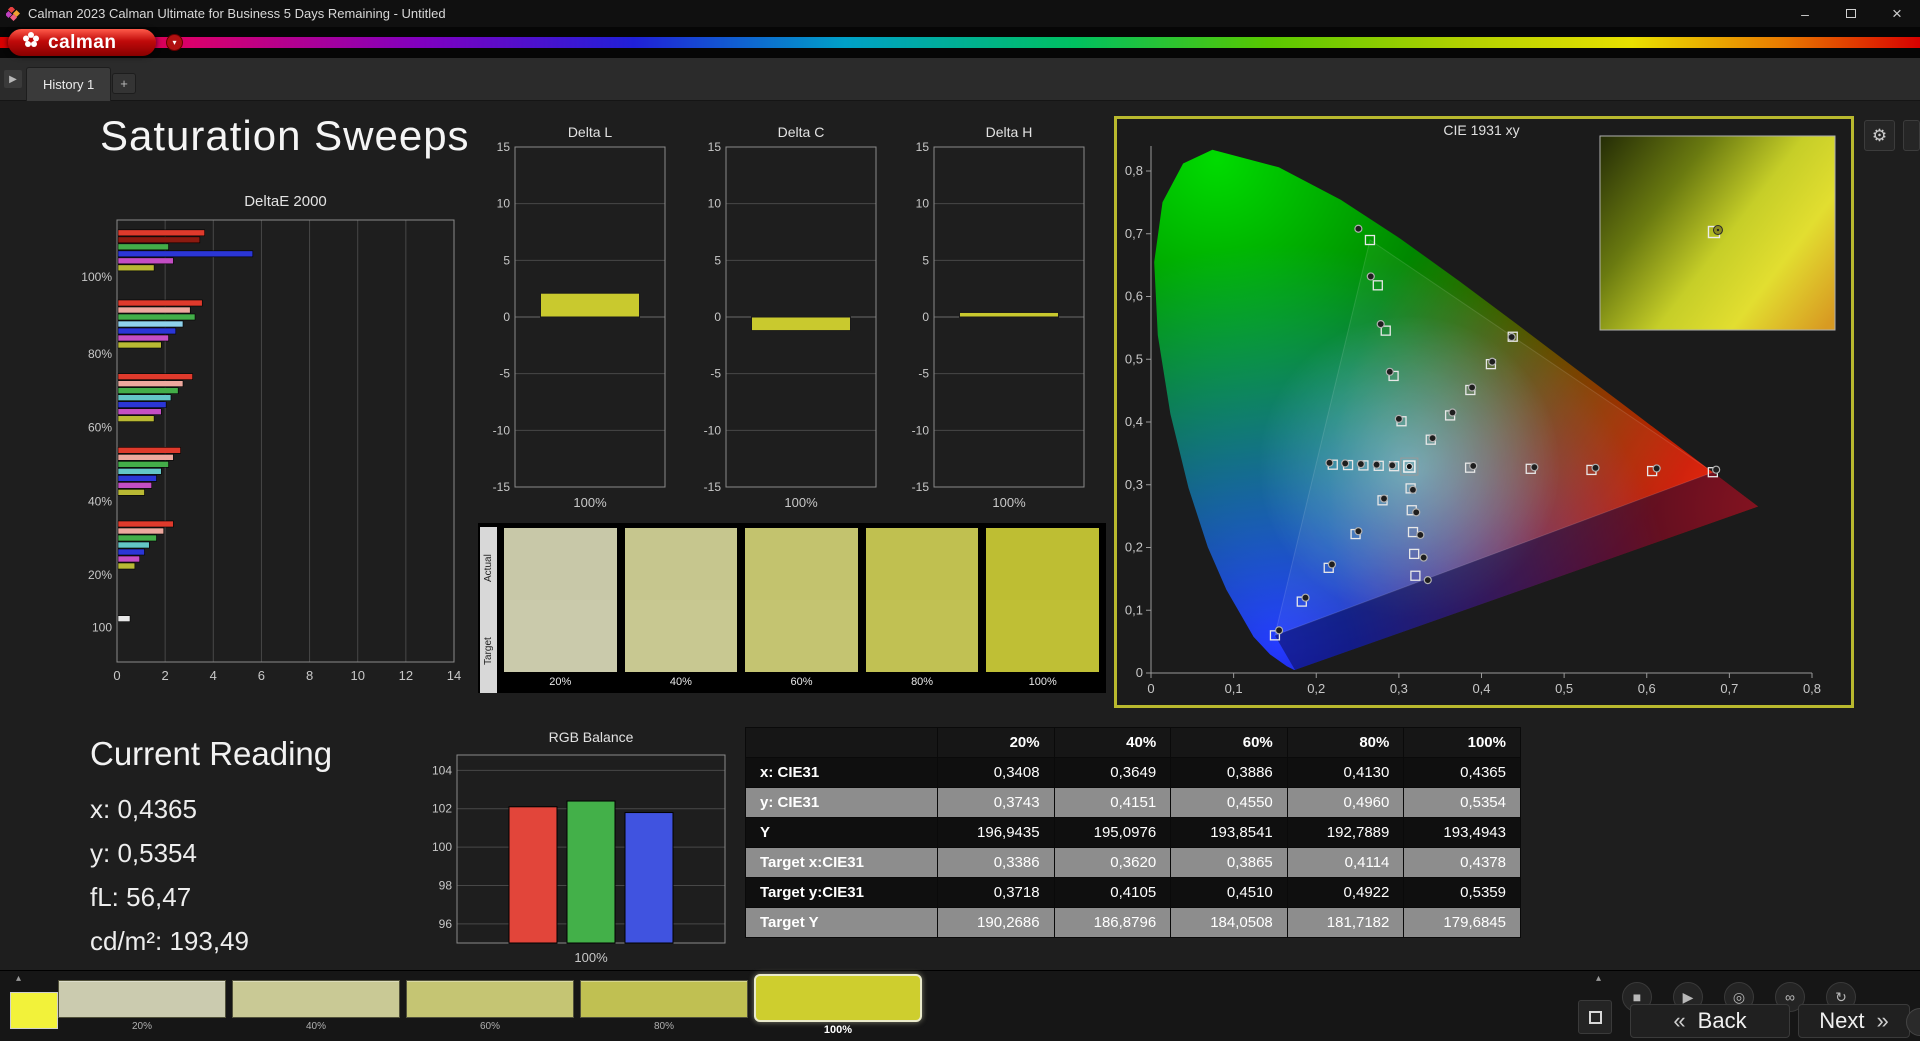  I want to click on swatch-column-80%: 80%, so click(922, 610).